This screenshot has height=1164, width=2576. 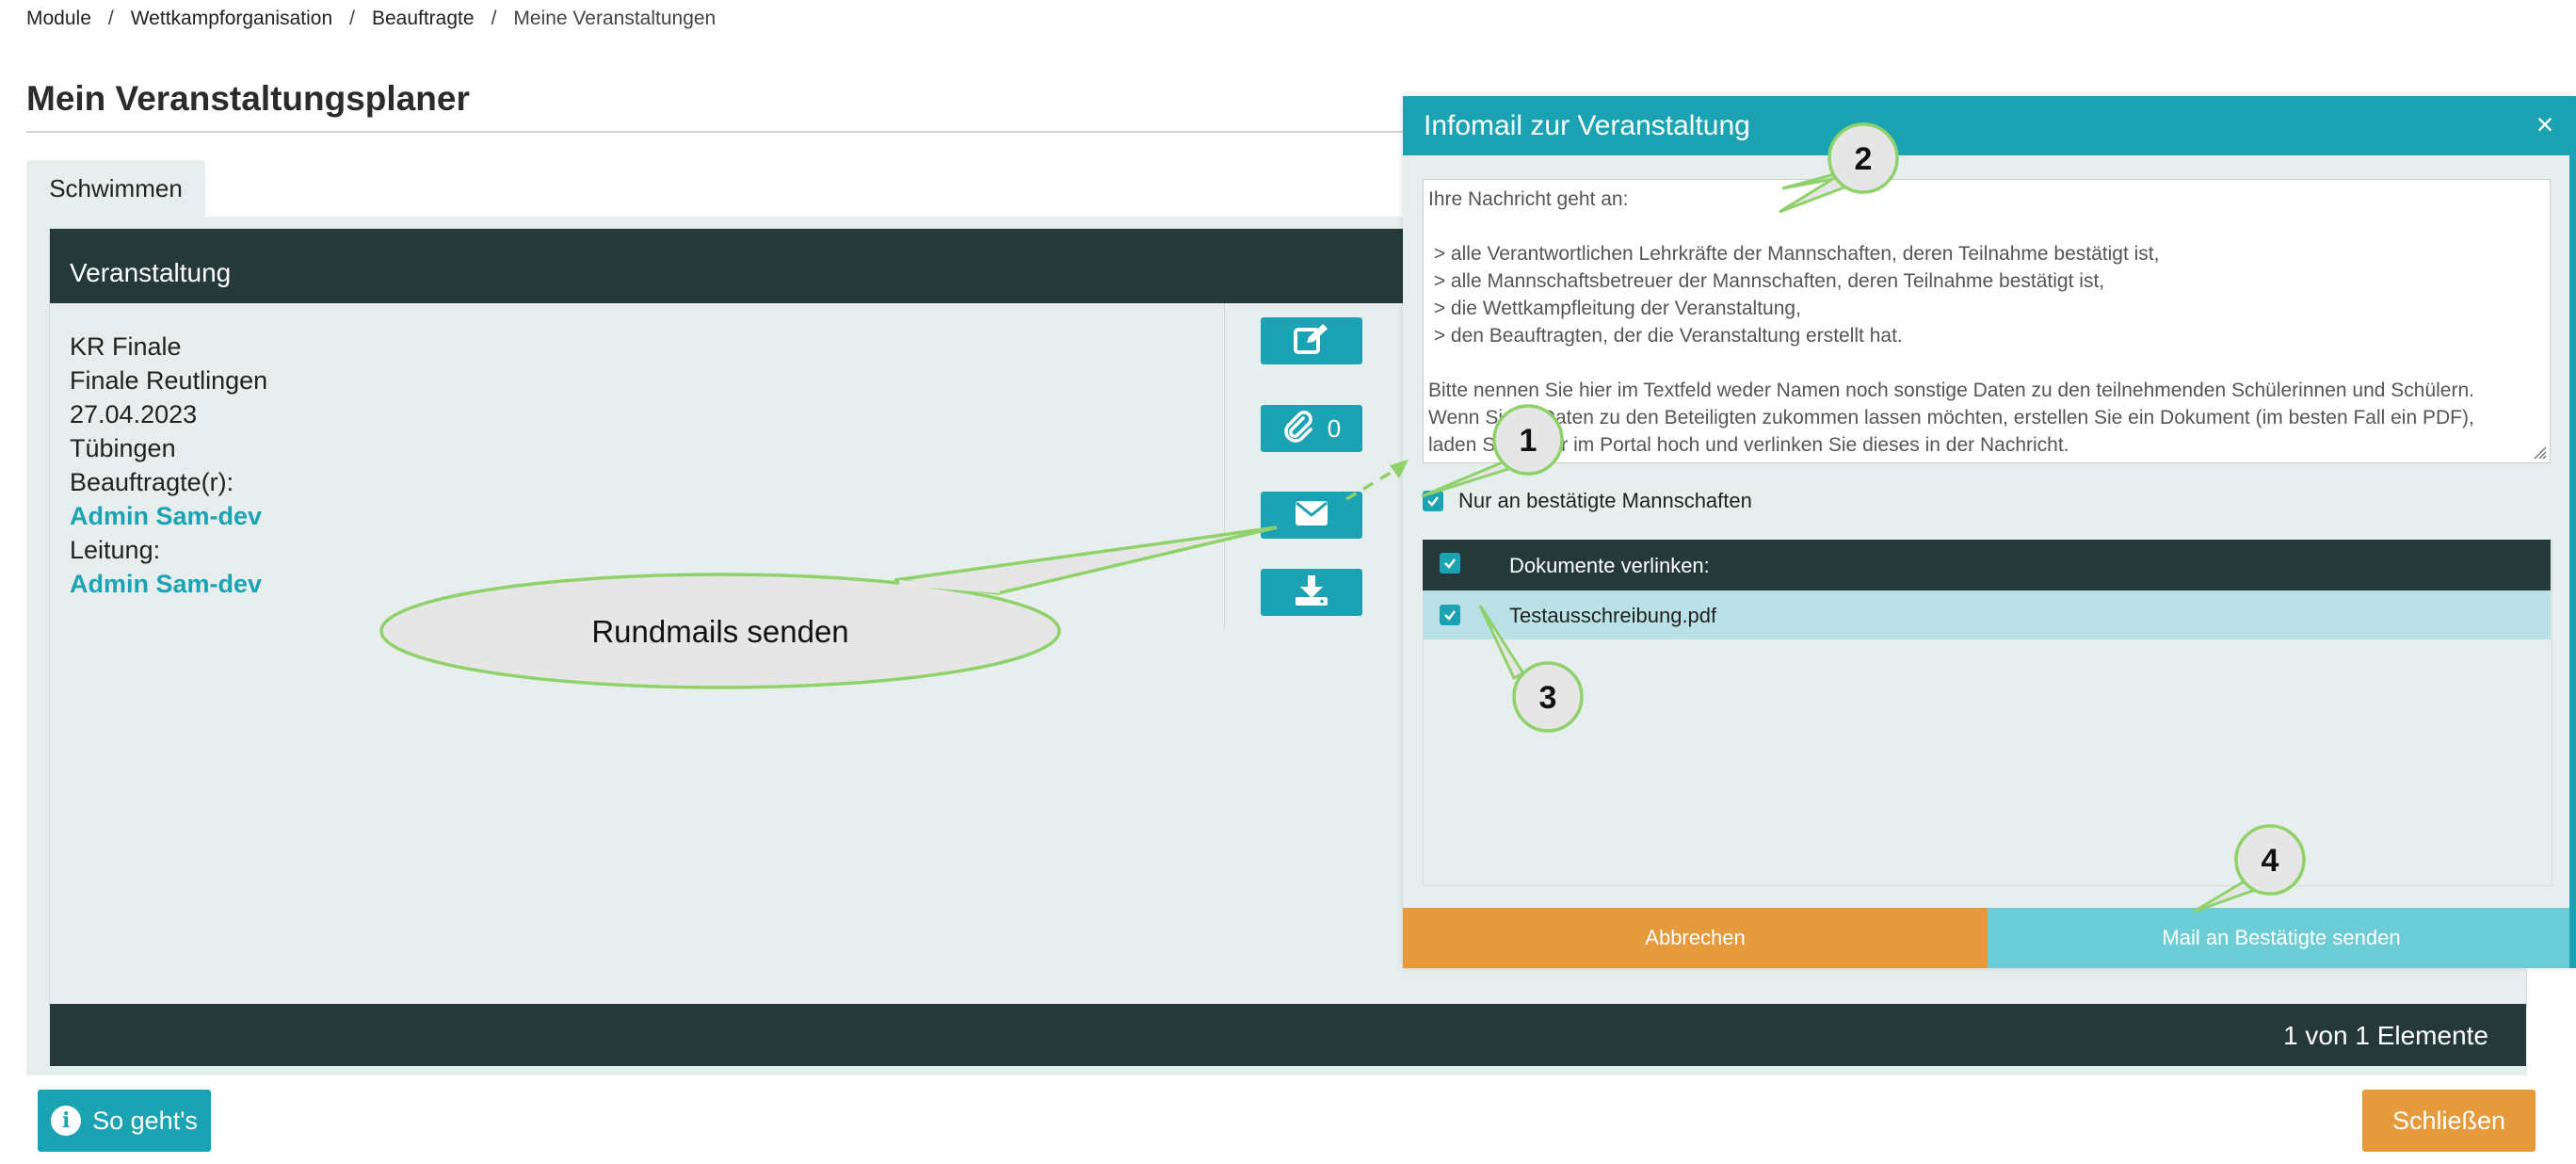 What do you see at coordinates (1298, 428) in the screenshot?
I see `paperclip-icon` at bounding box center [1298, 428].